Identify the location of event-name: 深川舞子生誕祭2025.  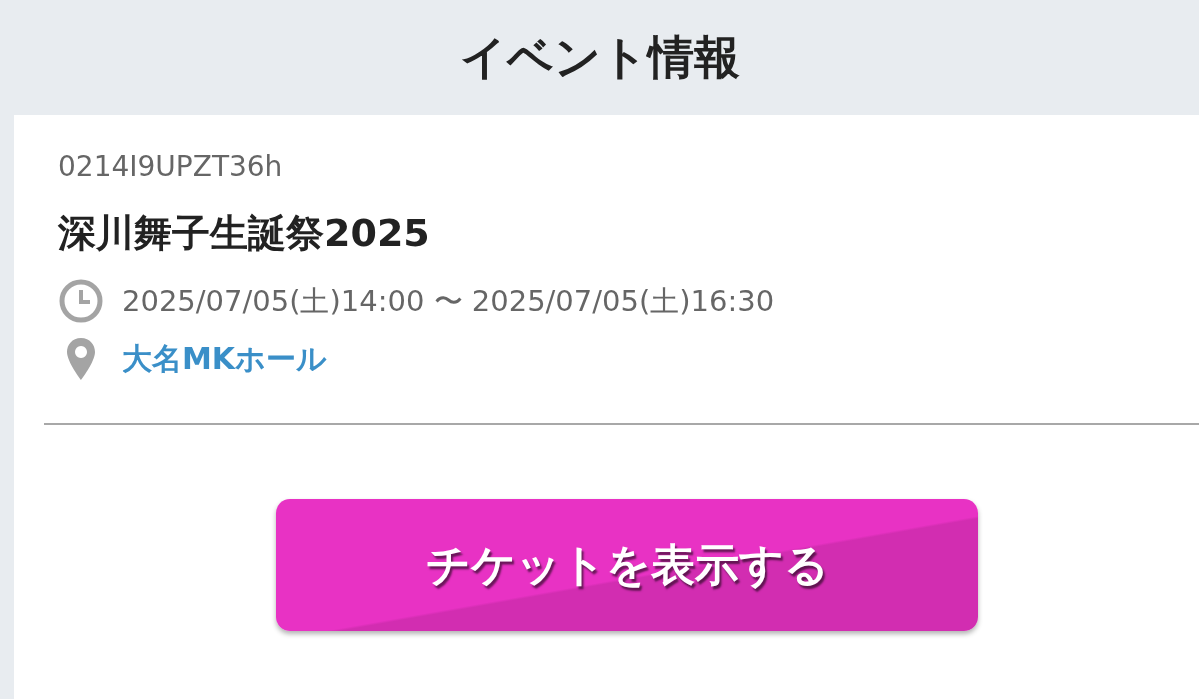
(244, 233).